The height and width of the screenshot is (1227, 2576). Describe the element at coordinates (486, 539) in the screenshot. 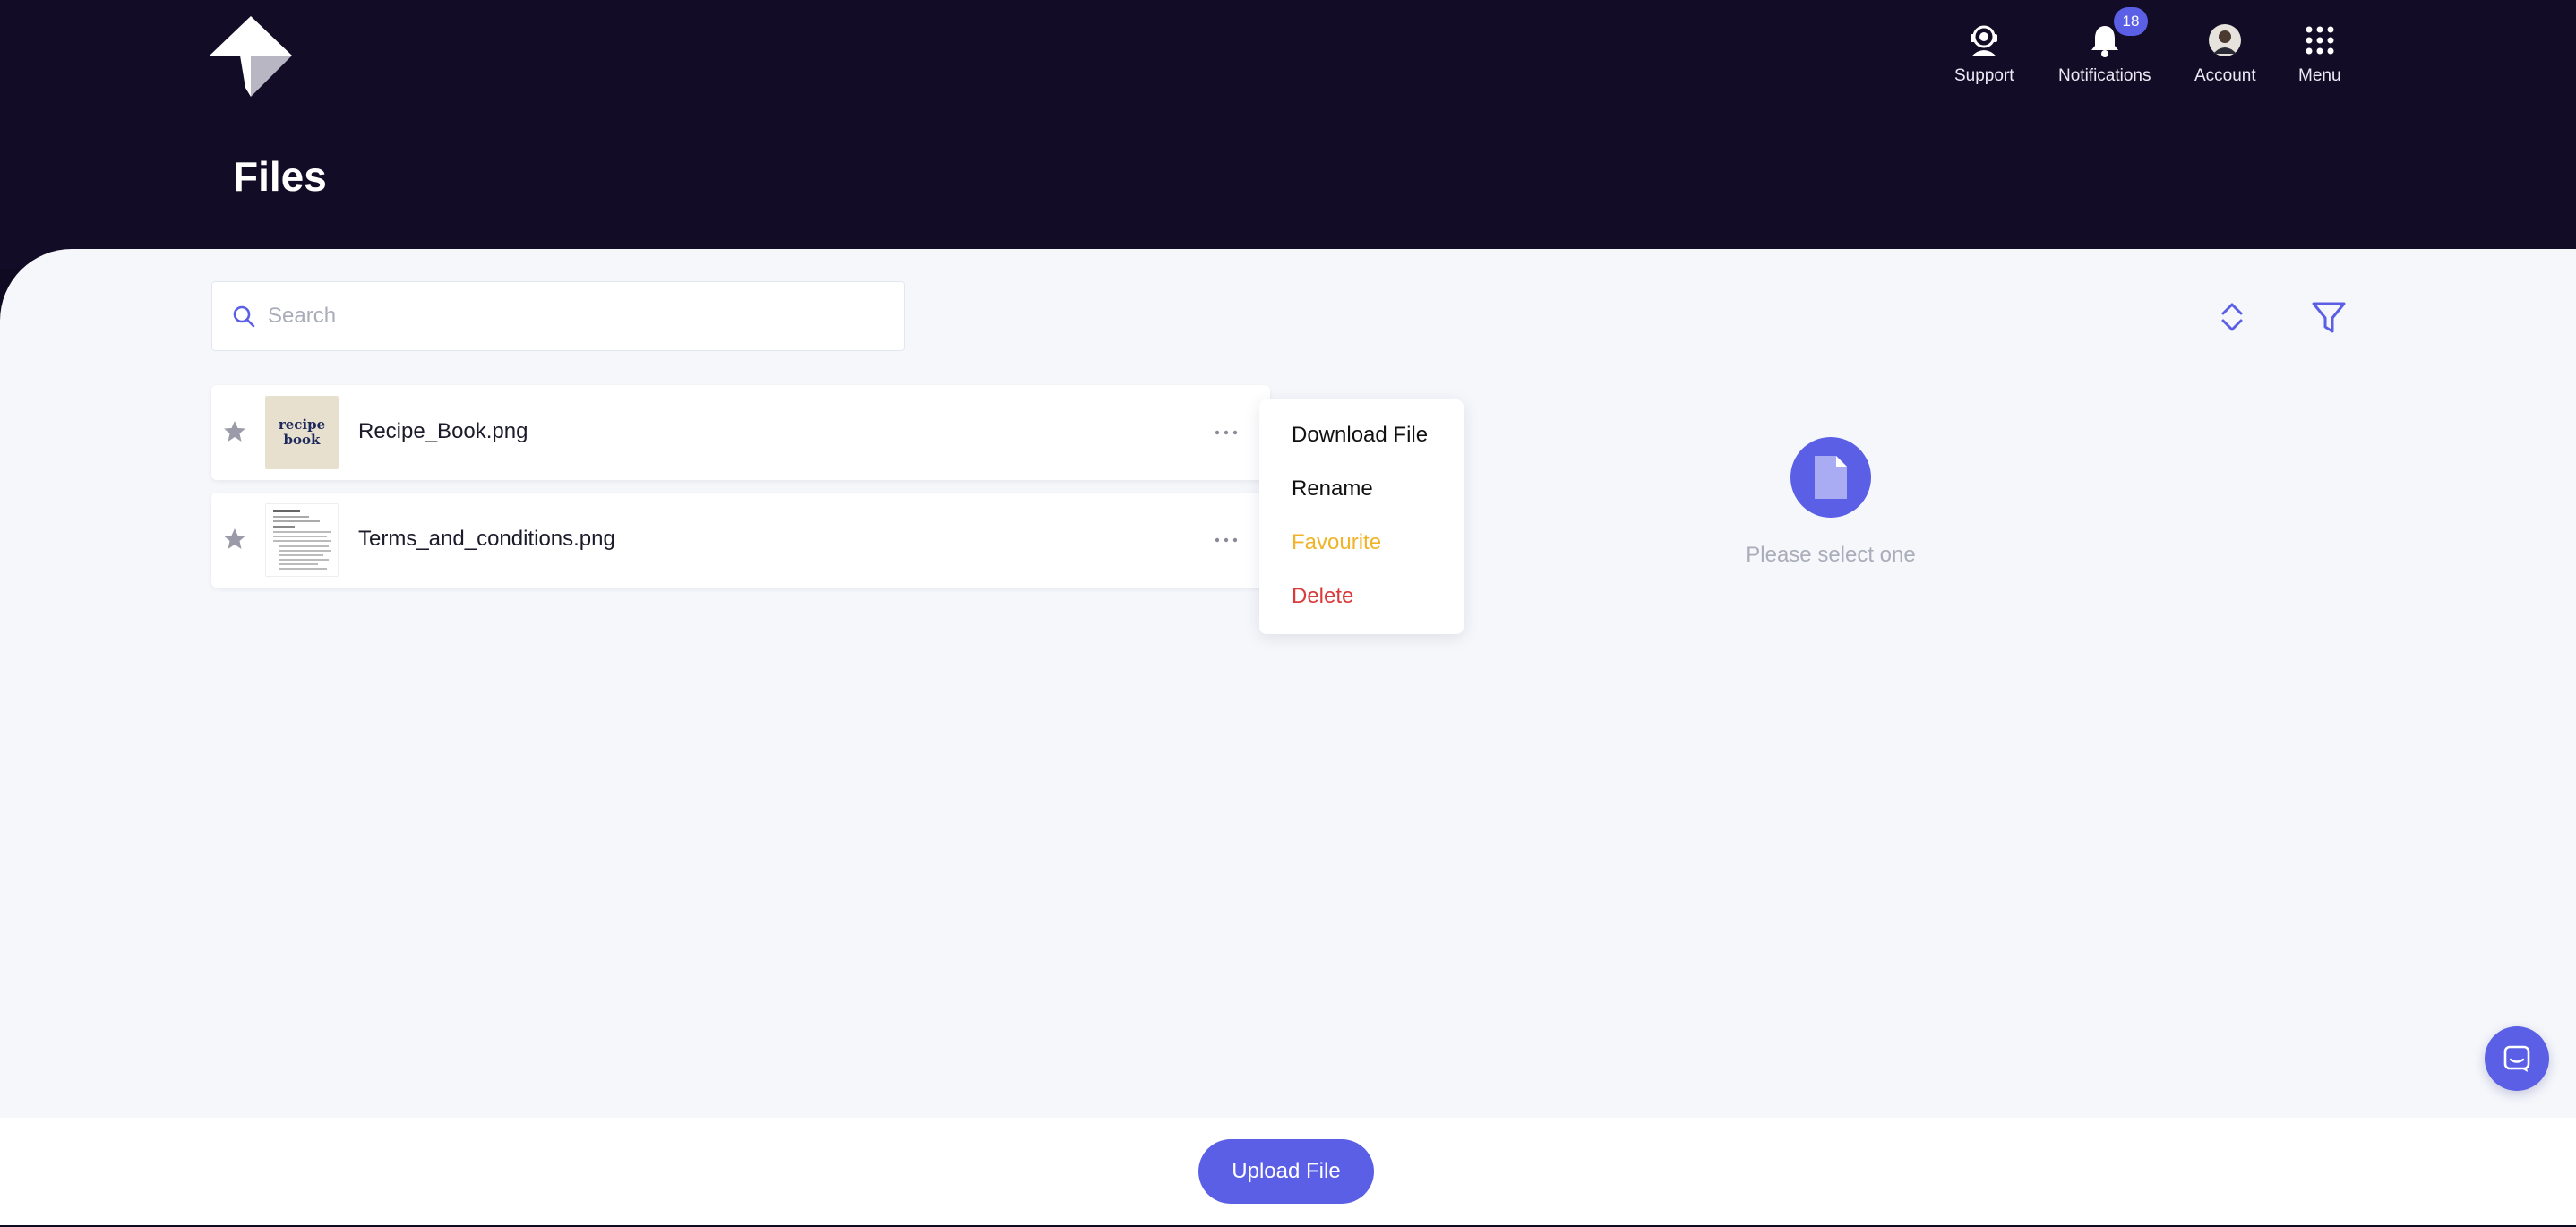

I see `file-name: Terms_and_conditions.png` at that location.